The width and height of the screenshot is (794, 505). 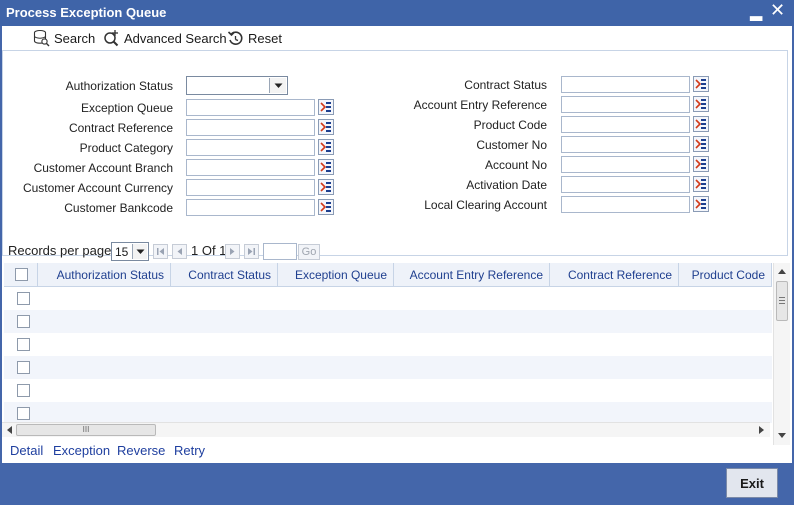 I want to click on advanced-search-icon, so click(x=111, y=38).